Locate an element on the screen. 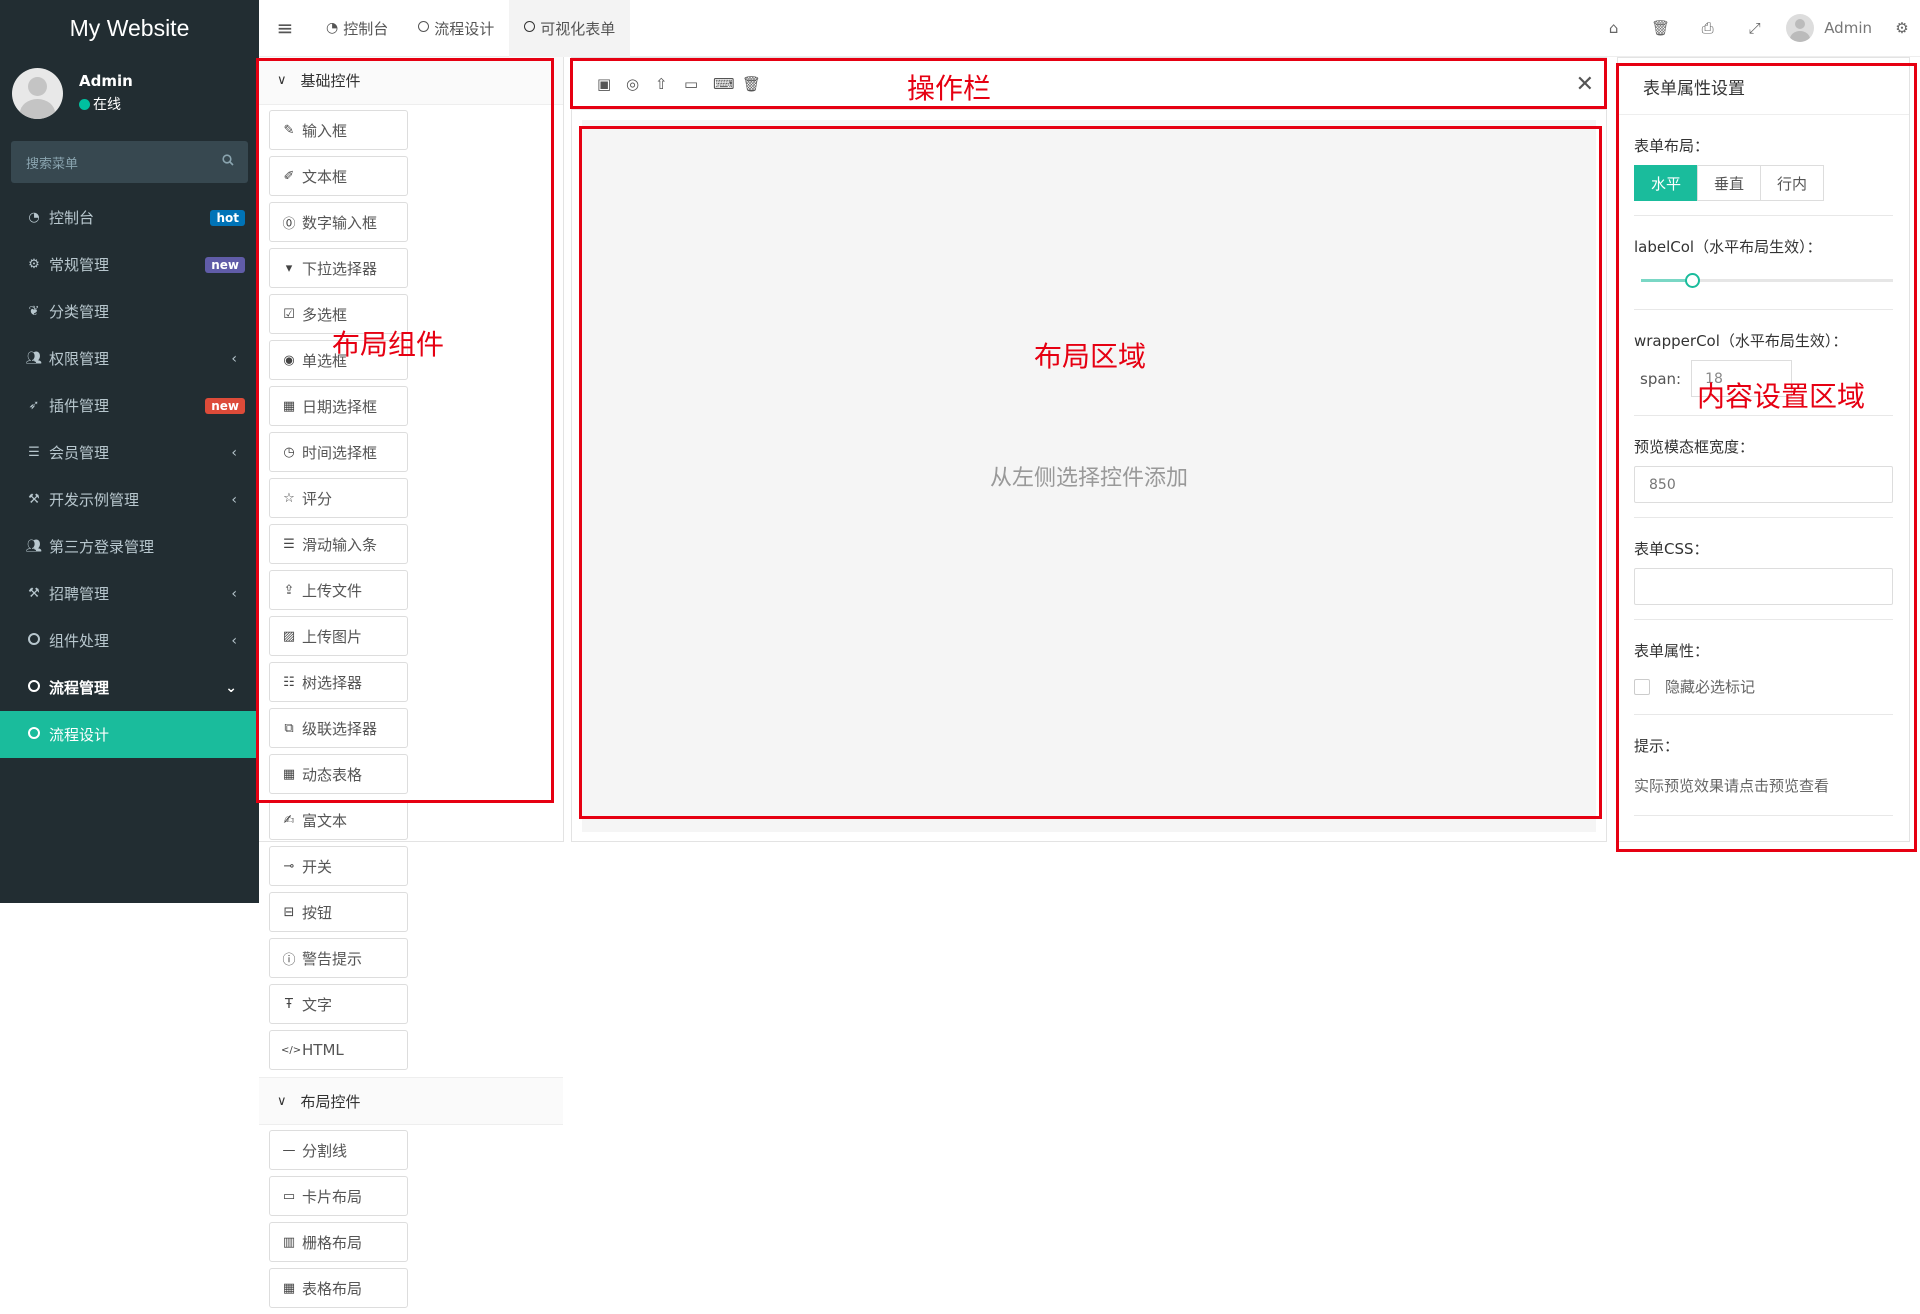  brand-logo: My Website is located at coordinates (129, 28).